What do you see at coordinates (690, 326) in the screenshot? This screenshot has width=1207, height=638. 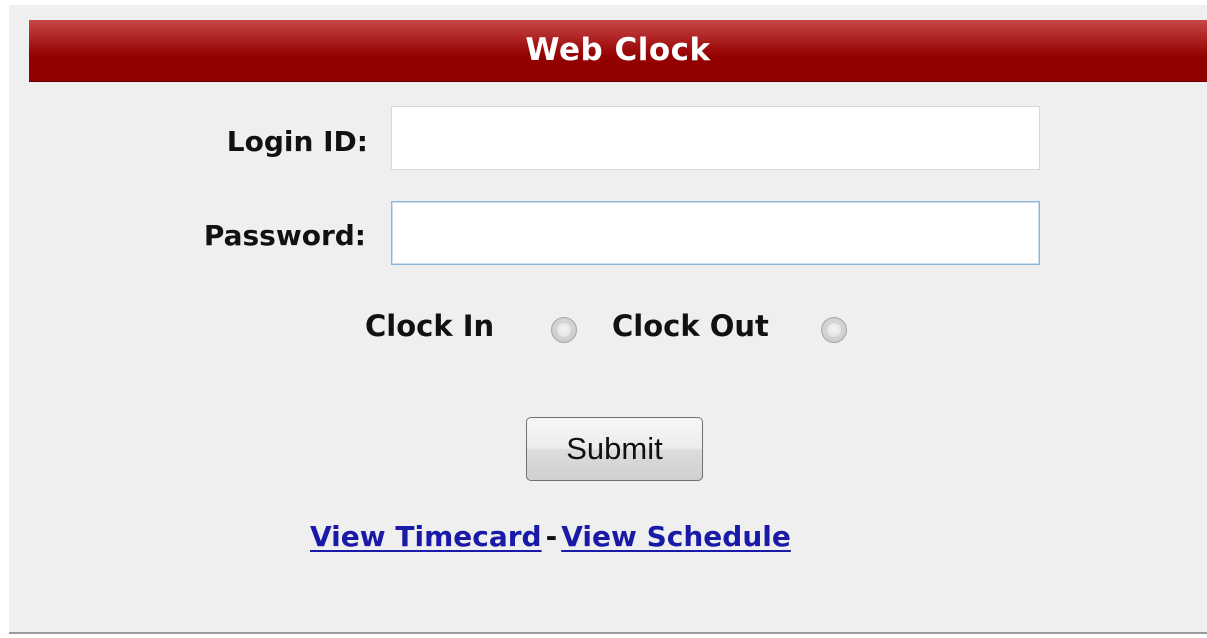 I see `clock-out-label: Clock Out` at bounding box center [690, 326].